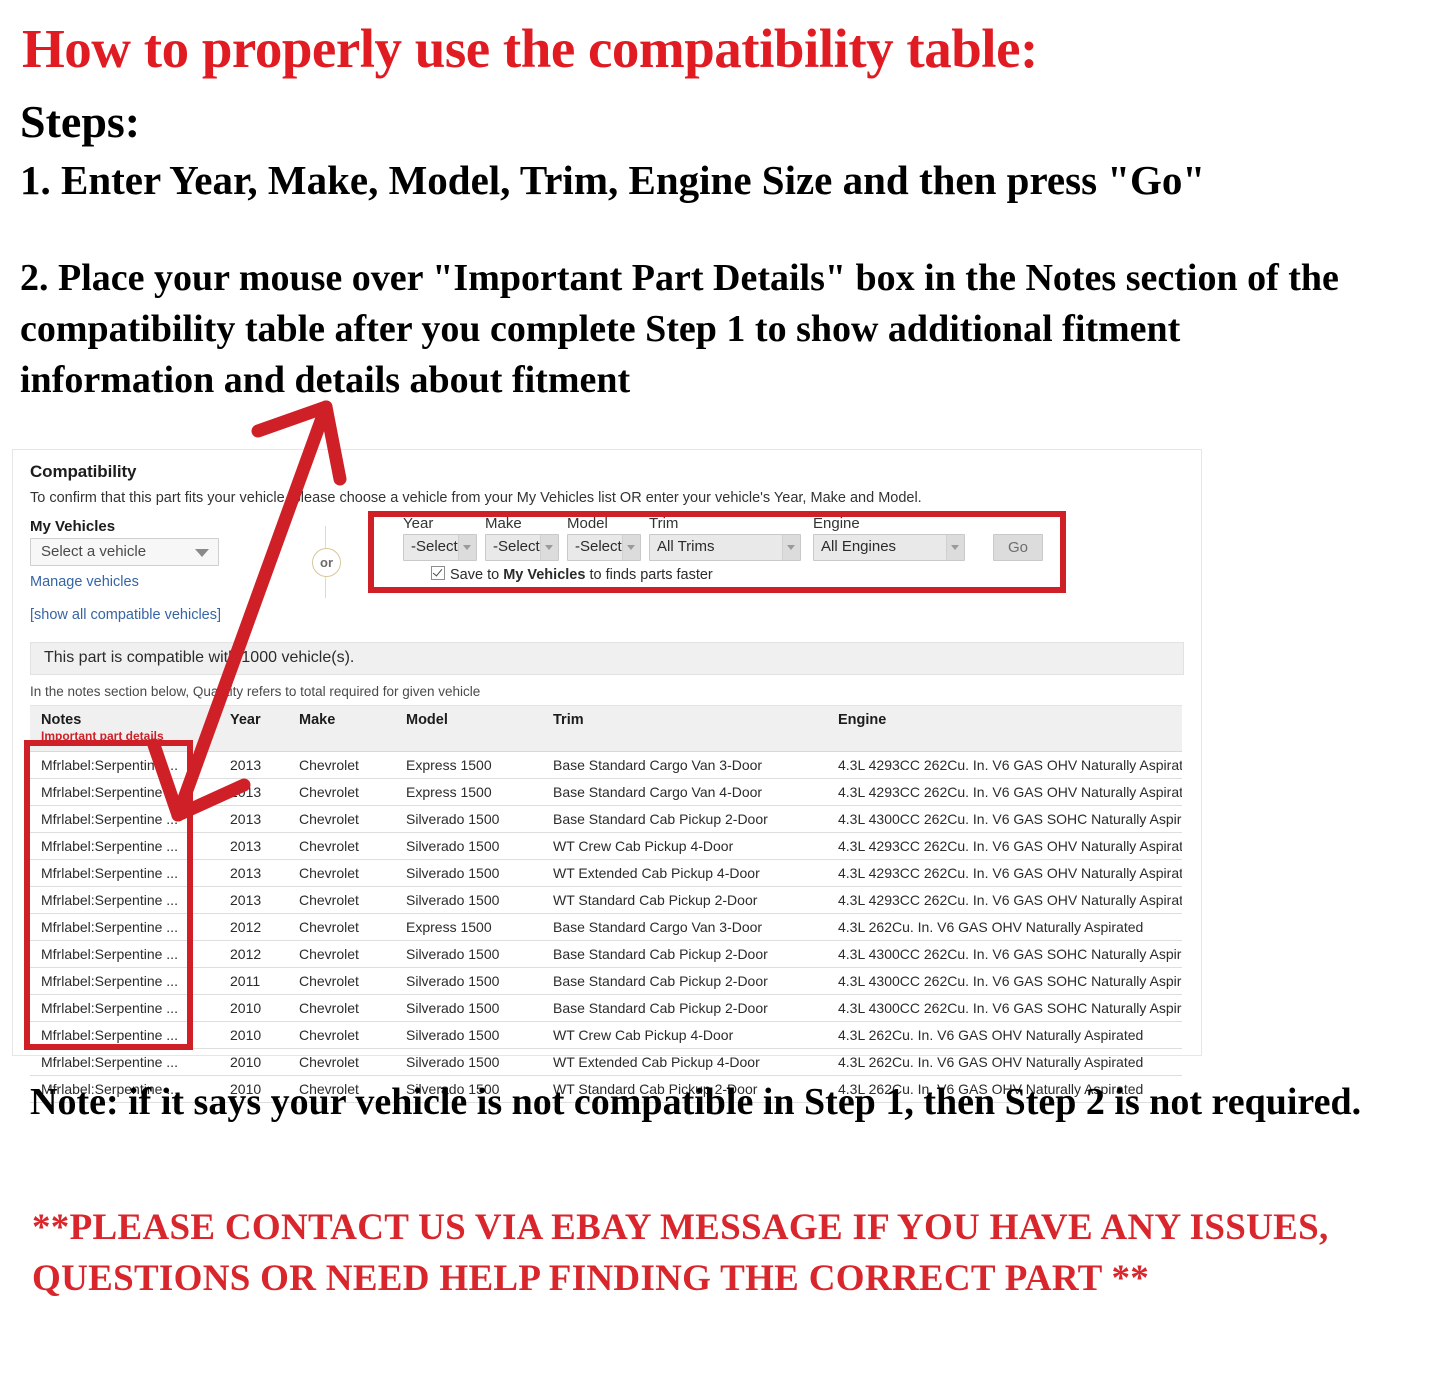 The height and width of the screenshot is (1393, 1445). What do you see at coordinates (1004, 728) in the screenshot?
I see `column-header-engine: Engine` at bounding box center [1004, 728].